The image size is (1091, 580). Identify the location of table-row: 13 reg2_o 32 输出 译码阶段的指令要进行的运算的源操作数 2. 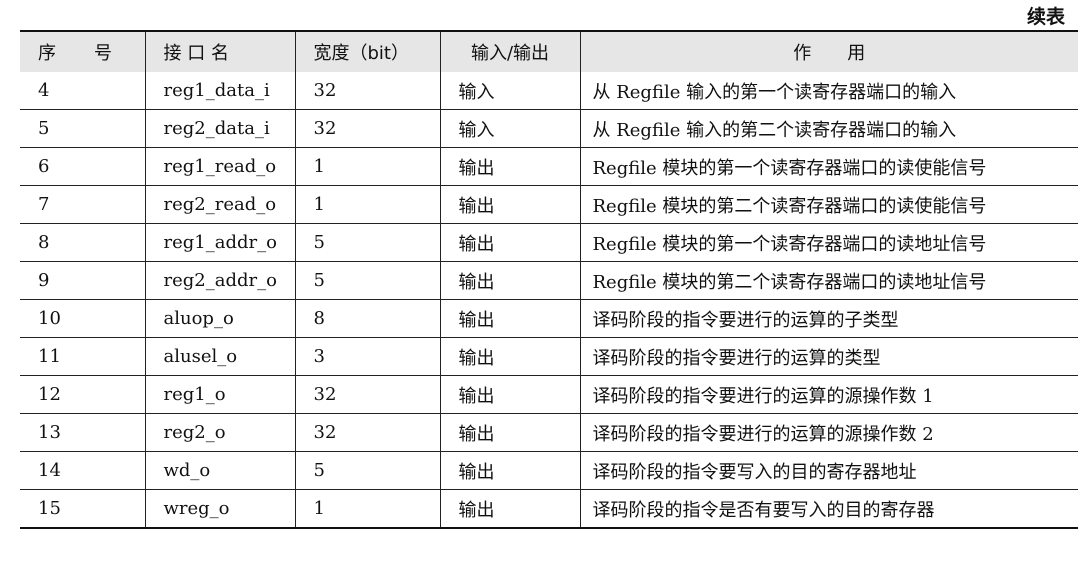
(549, 432).